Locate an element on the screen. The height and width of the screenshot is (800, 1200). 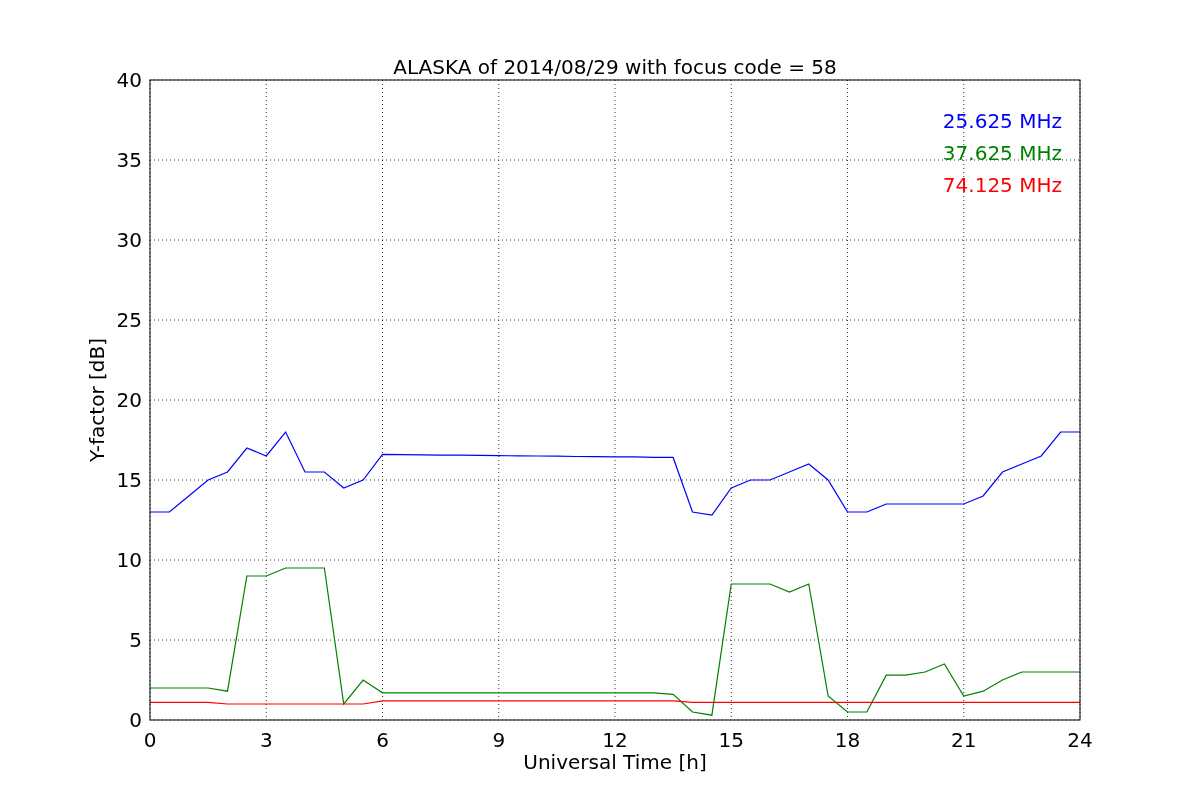
x-tick-label: 24 is located at coordinates (1080, 740).